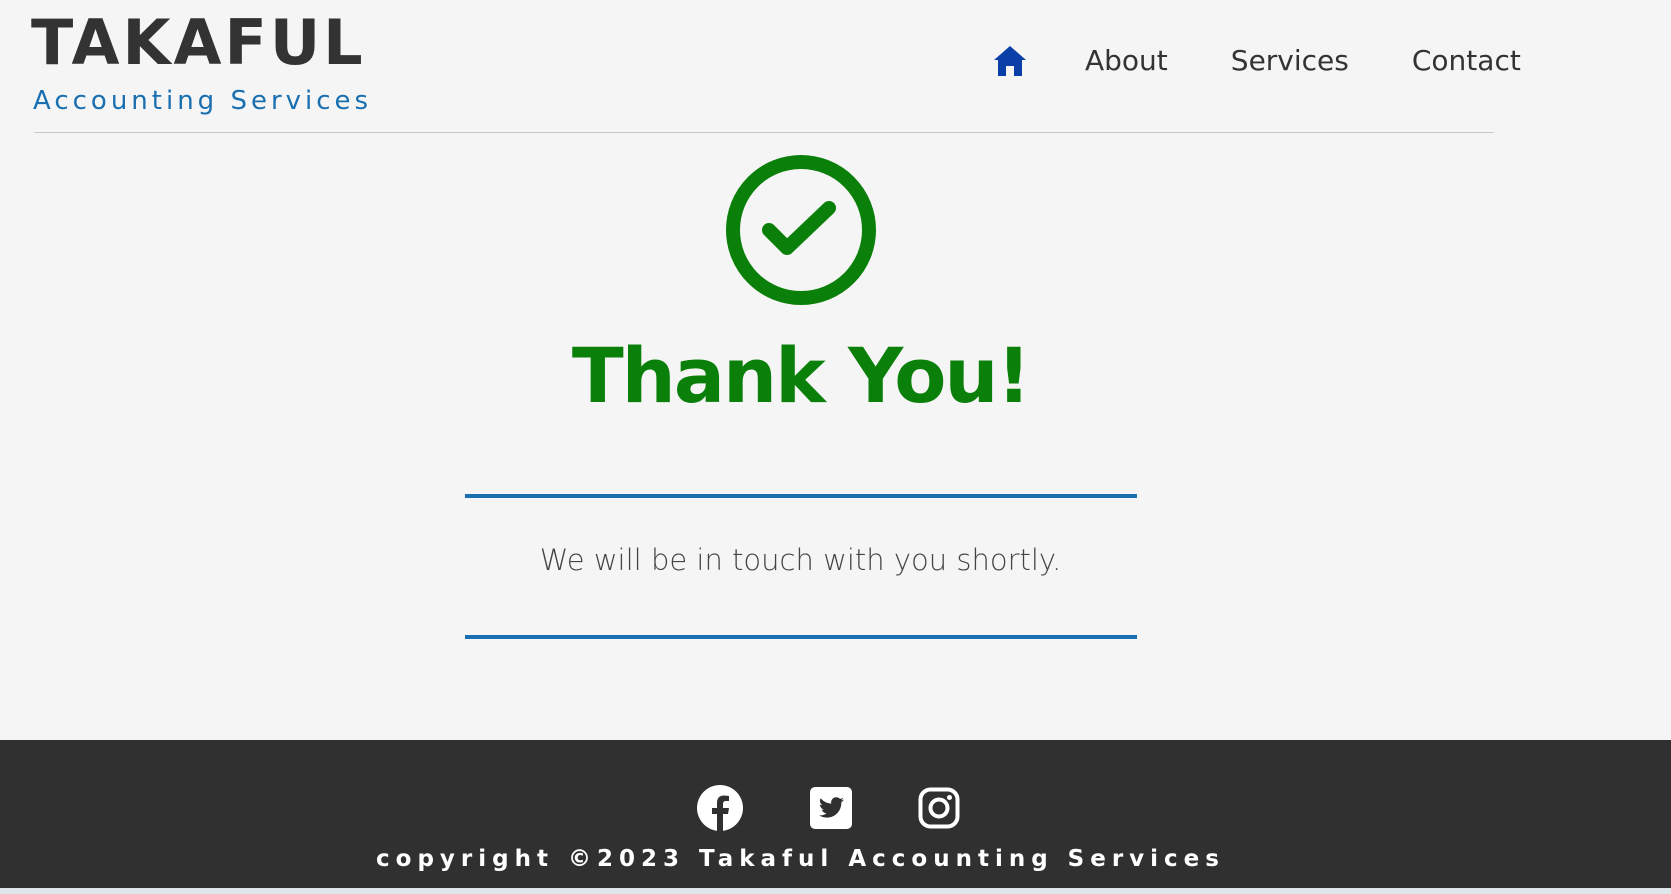 The height and width of the screenshot is (894, 1671). Describe the element at coordinates (203, 101) in the screenshot. I see `brand-subtitle: Accounting Services` at that location.